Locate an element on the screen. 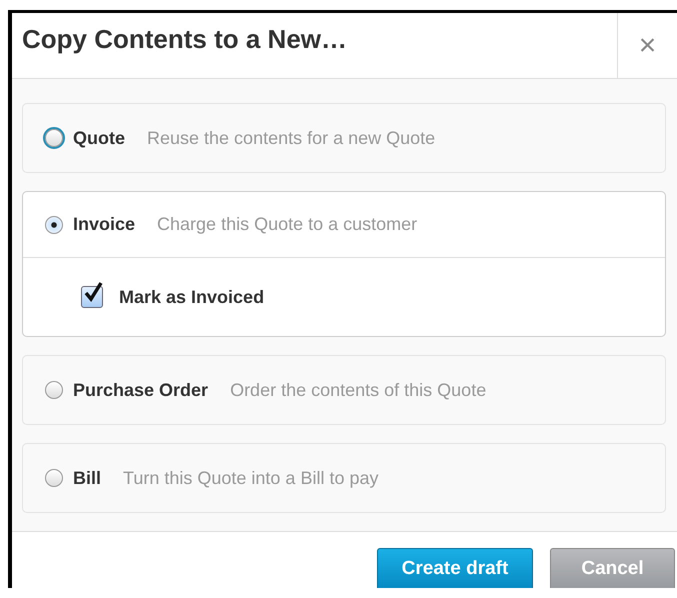  option-description: Charge this Quote to a customer is located at coordinates (287, 224).